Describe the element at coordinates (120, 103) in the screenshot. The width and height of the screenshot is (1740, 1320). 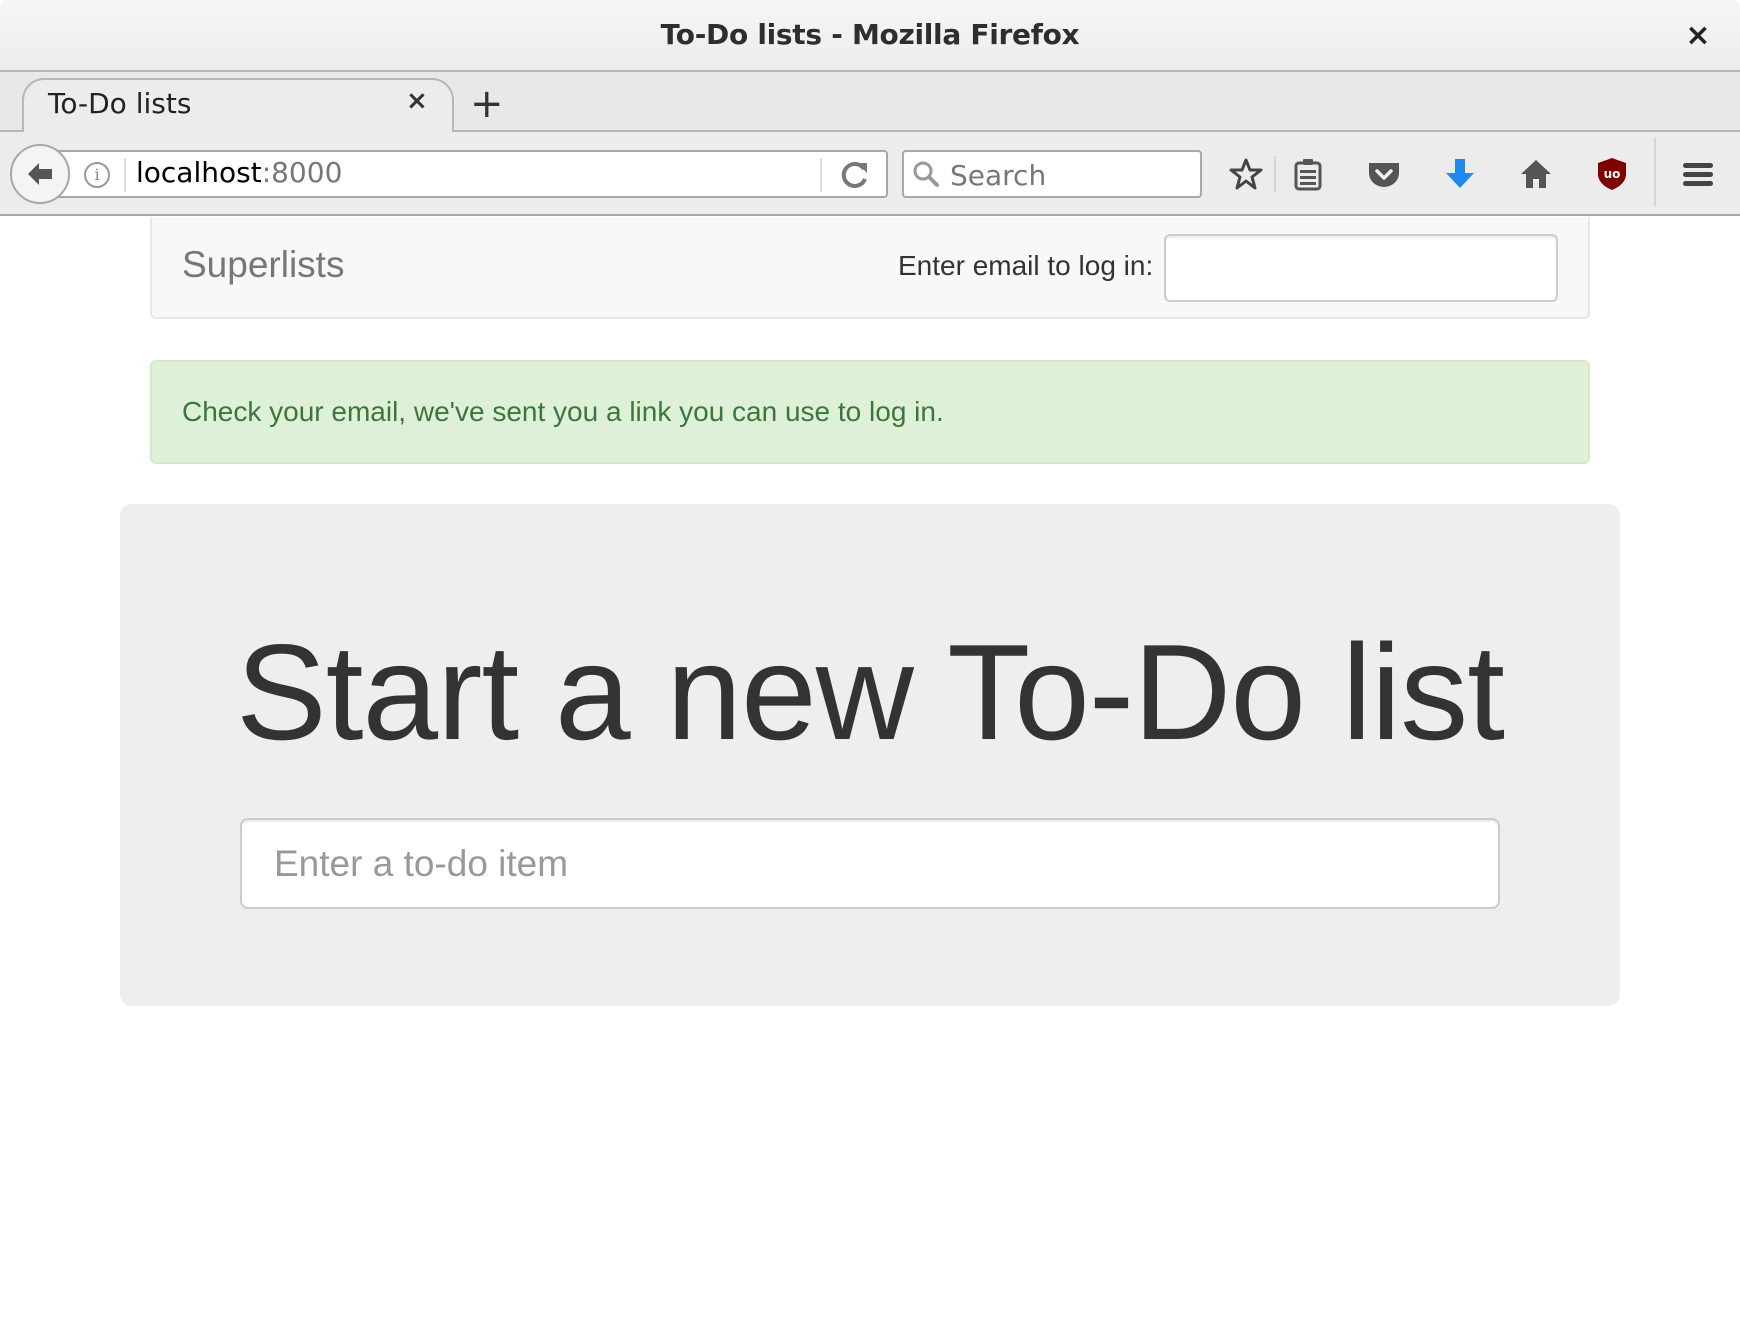
I see `tab-label: To-Do lists` at that location.